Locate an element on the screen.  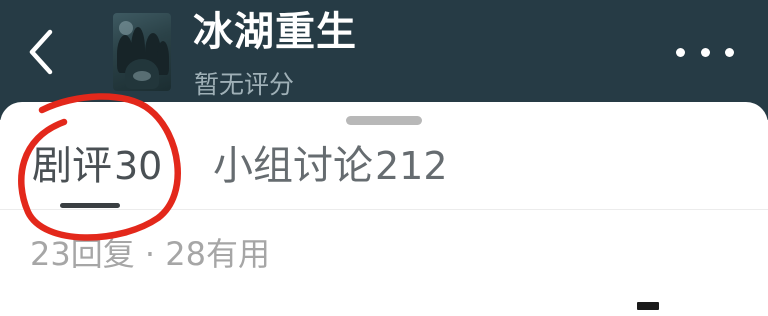
poster-thumbnail is located at coordinates (142, 52).